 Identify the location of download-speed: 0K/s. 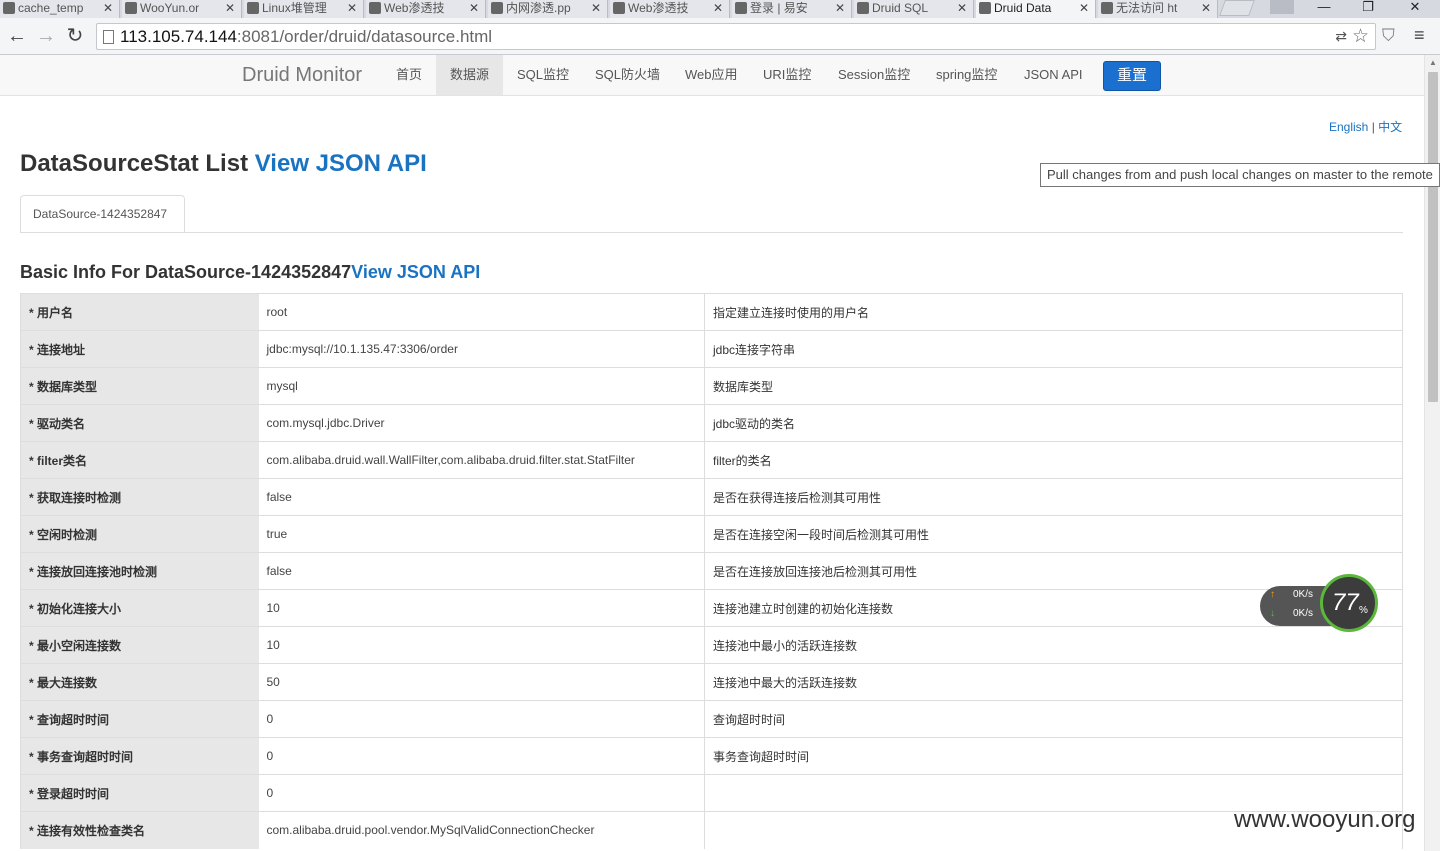
(1303, 613).